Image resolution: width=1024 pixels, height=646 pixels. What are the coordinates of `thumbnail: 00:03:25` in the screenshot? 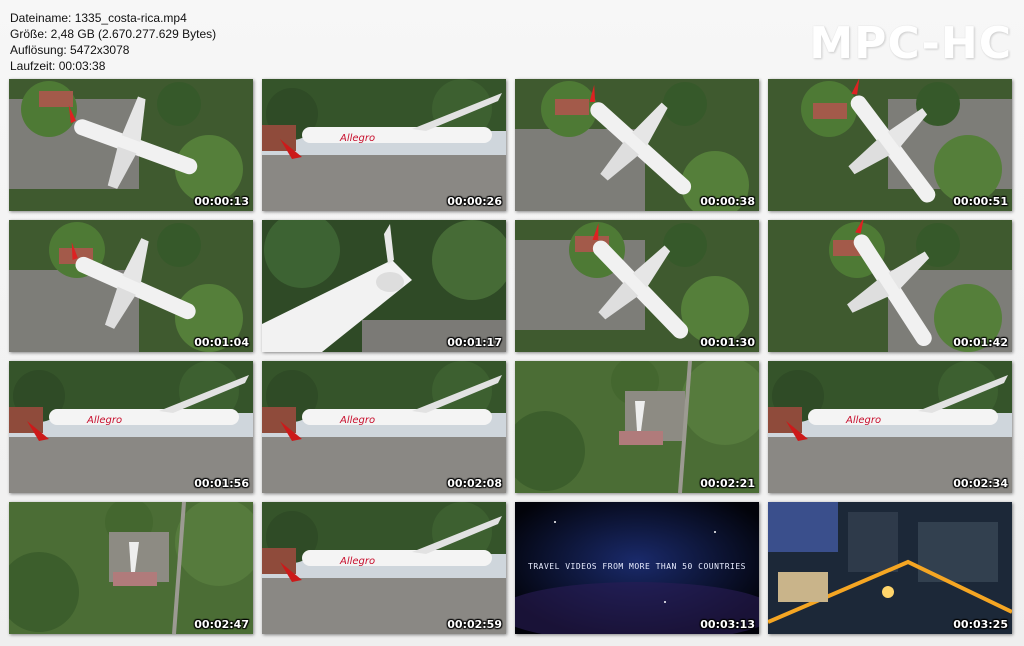 It's located at (890, 568).